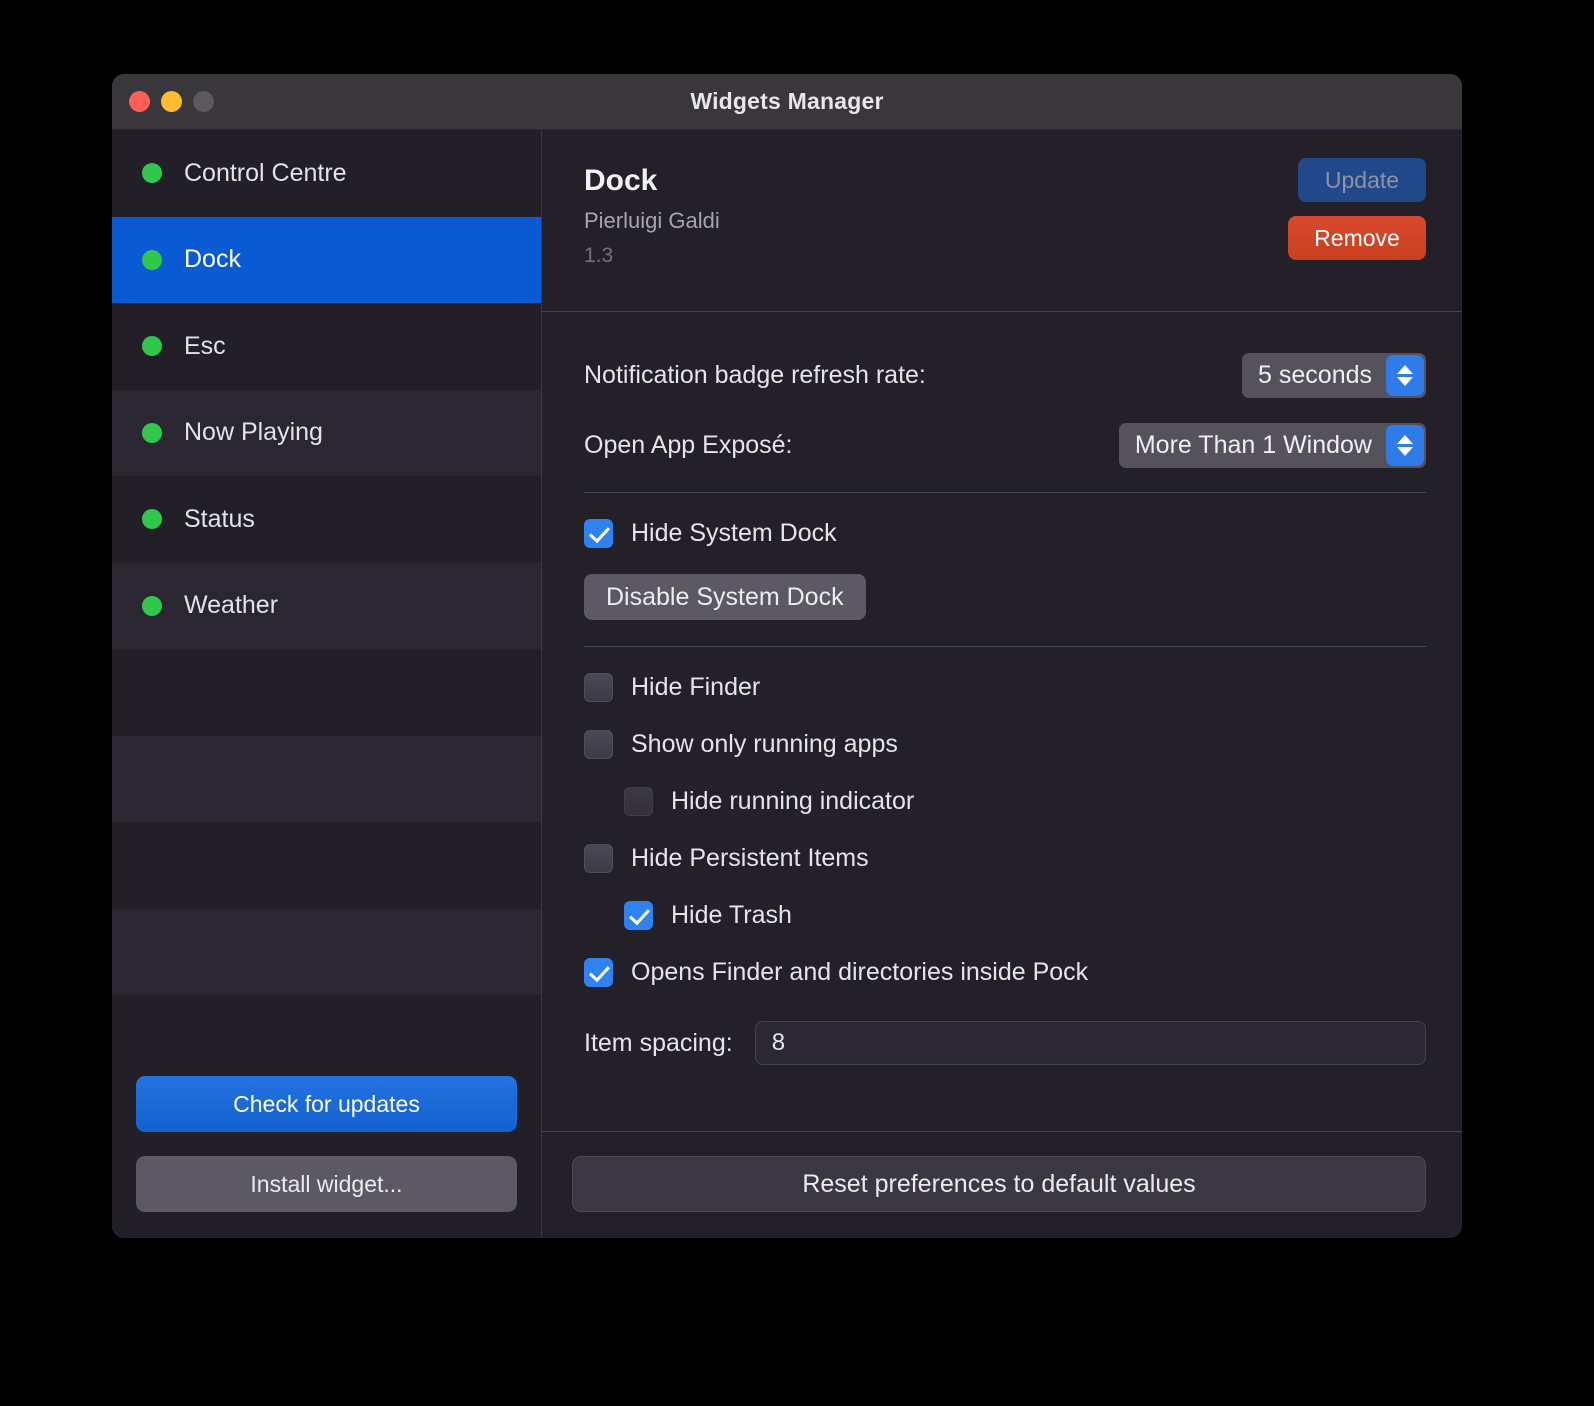  Describe the element at coordinates (1005, 445) in the screenshot. I see `app-expose-row: Open App Exposé: More Than 1 Window` at that location.